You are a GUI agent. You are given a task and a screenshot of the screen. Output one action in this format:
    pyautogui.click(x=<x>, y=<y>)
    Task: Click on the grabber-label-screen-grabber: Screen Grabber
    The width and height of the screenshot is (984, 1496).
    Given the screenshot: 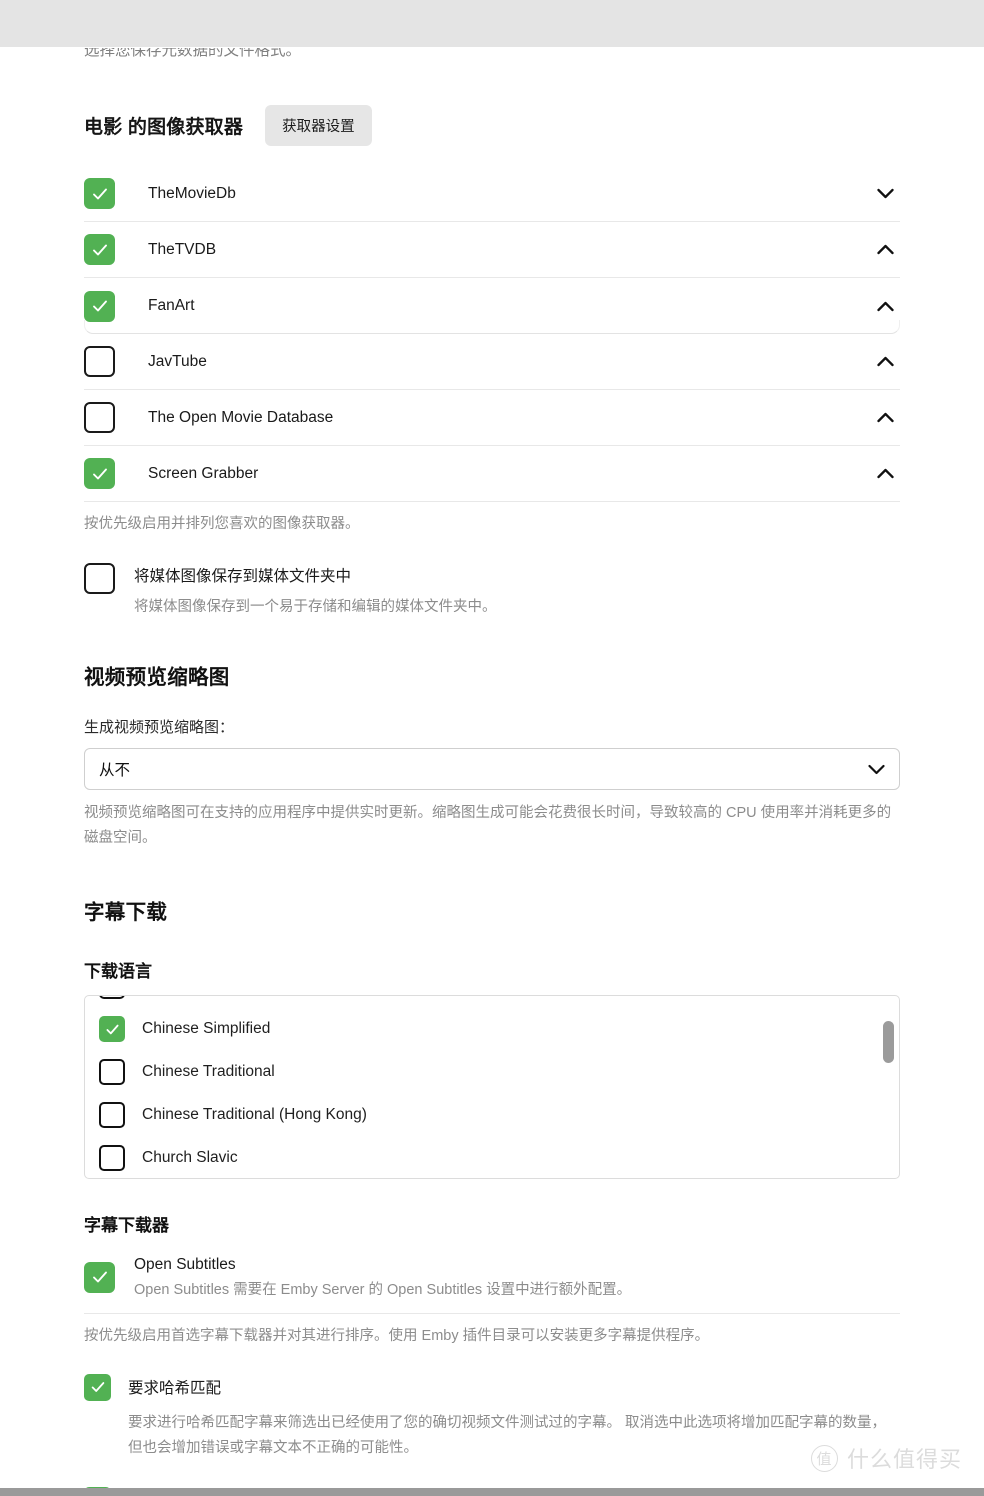 What is the action you would take?
    pyautogui.click(x=203, y=473)
    